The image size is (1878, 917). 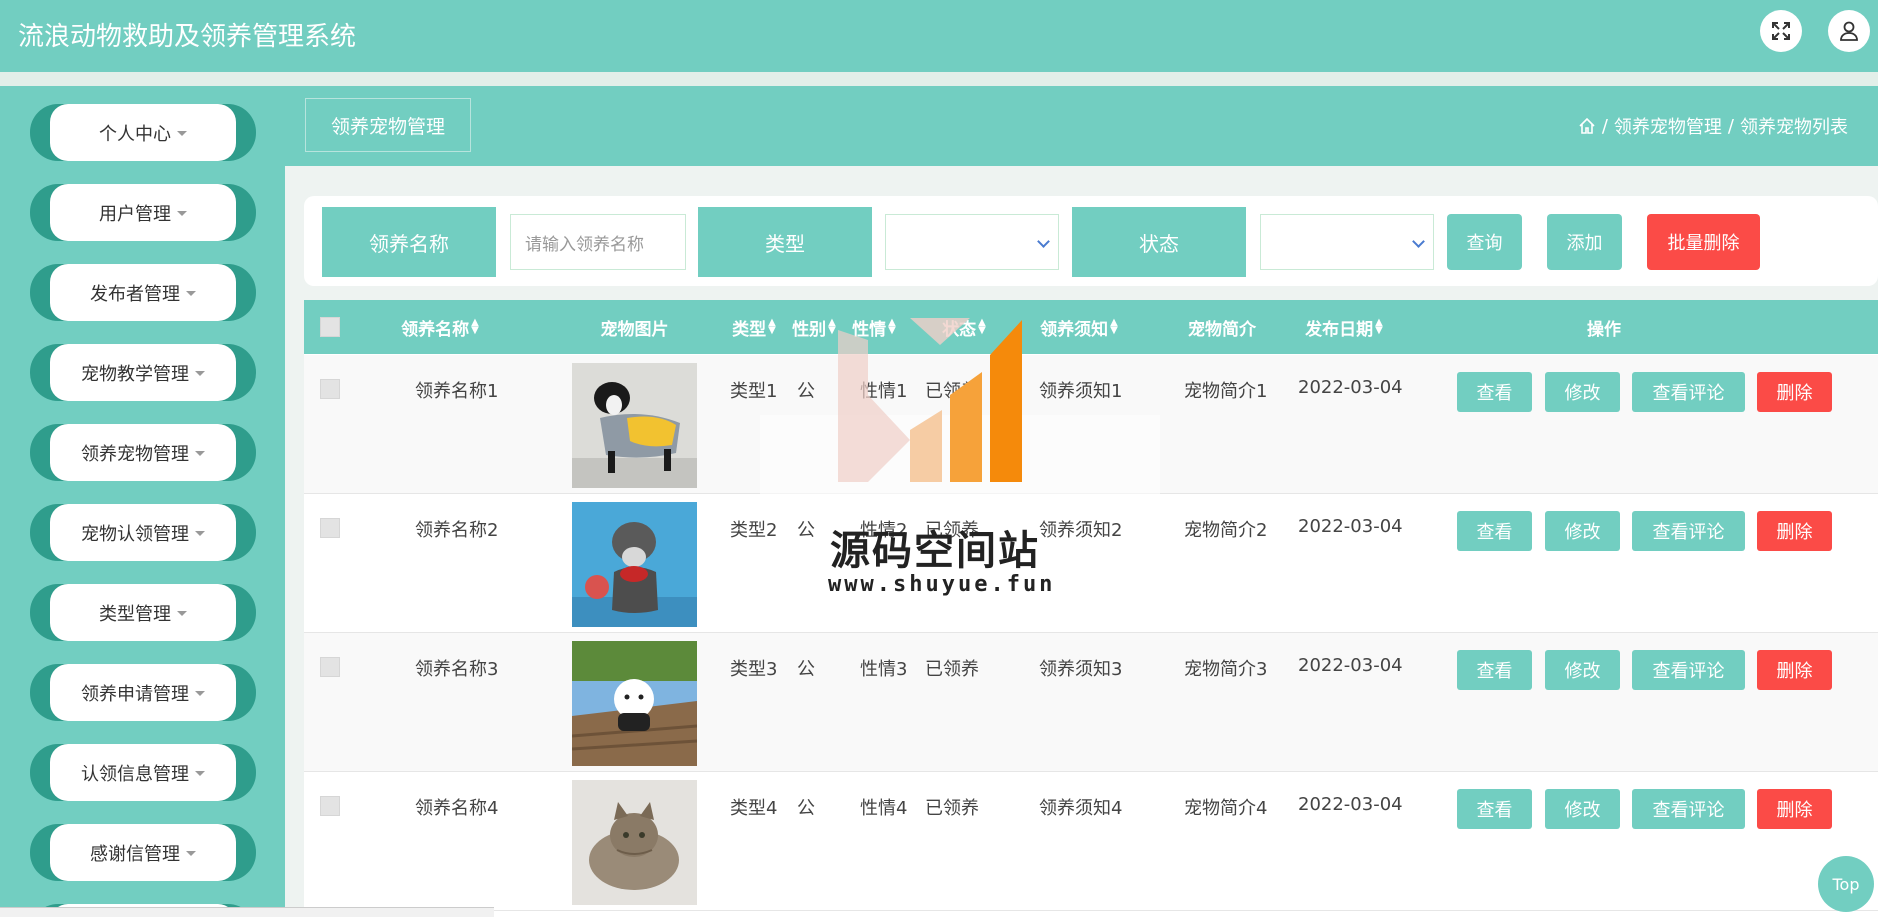 I want to click on cell-notice: 领养须知3, so click(x=1081, y=669).